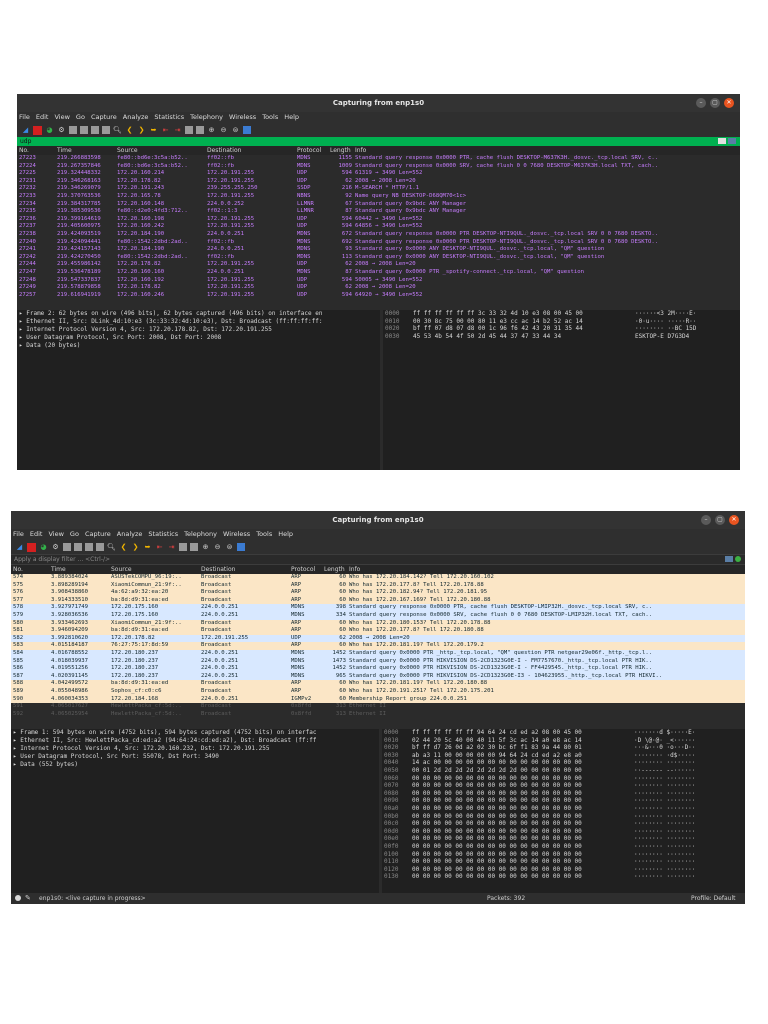 This screenshot has width=768, height=1024. What do you see at coordinates (24, 150) in the screenshot?
I see `col-no: No.` at bounding box center [24, 150].